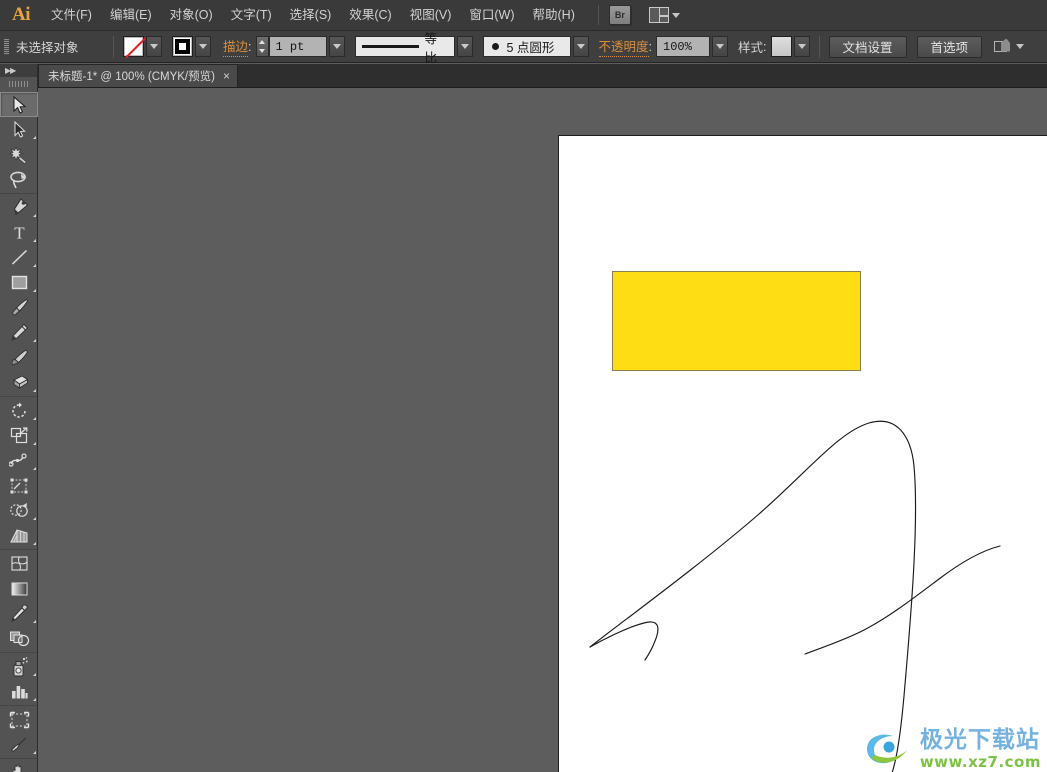  What do you see at coordinates (6, 47) in the screenshot?
I see `control-bar-grip` at bounding box center [6, 47].